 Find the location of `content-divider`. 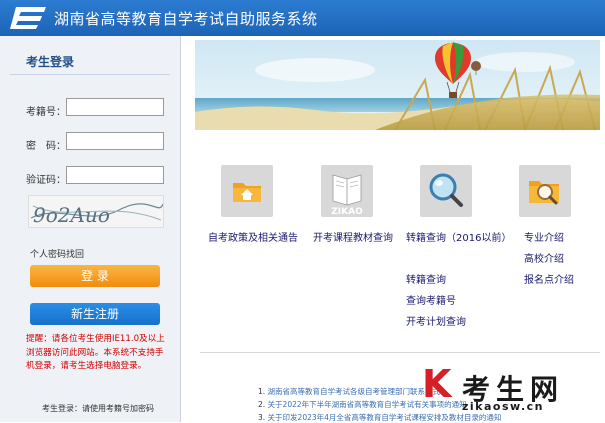

content-divider is located at coordinates (400, 352).